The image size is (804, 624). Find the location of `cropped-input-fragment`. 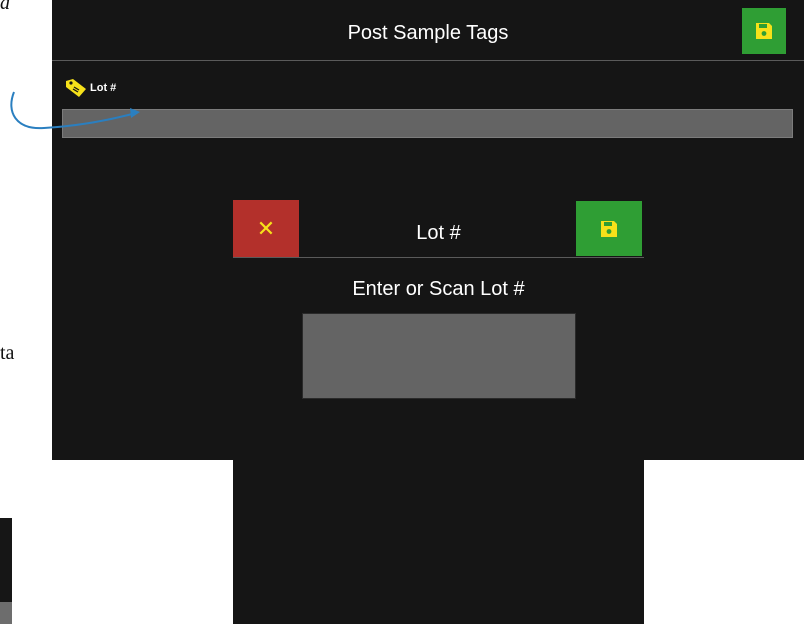

cropped-input-fragment is located at coordinates (6, 613).